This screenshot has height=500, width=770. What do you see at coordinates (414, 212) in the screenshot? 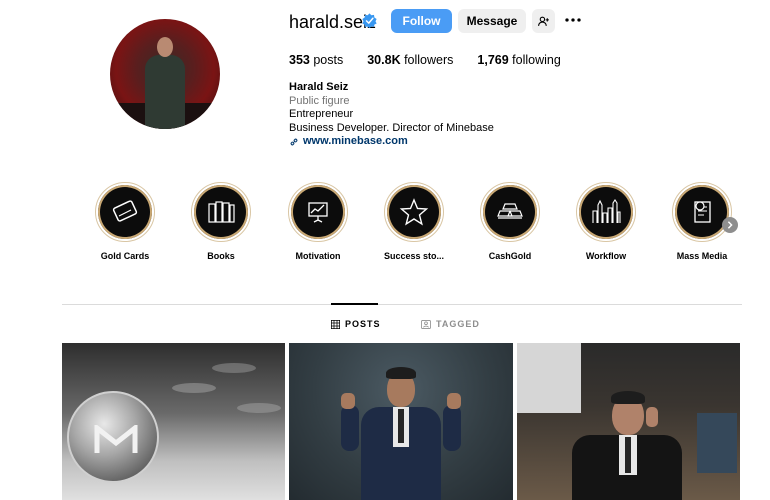
I see `star-icon` at bounding box center [414, 212].